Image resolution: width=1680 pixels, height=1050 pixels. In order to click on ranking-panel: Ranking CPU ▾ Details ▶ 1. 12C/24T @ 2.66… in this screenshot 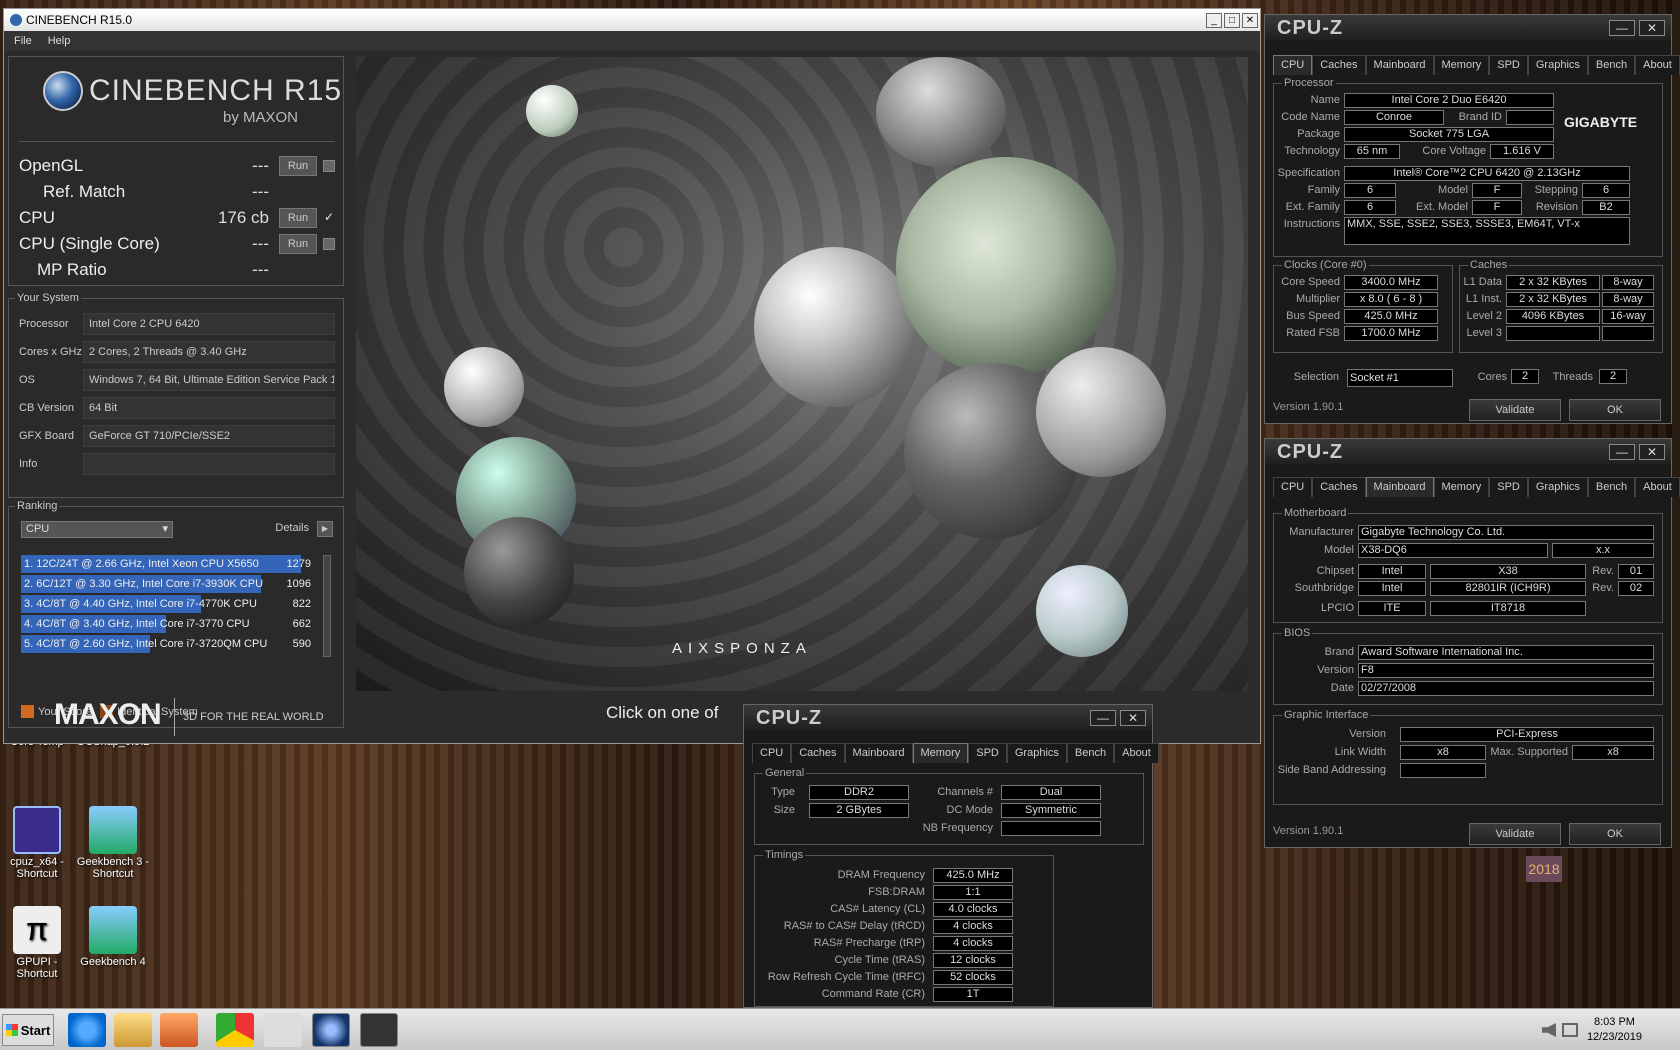, I will do `click(176, 614)`.